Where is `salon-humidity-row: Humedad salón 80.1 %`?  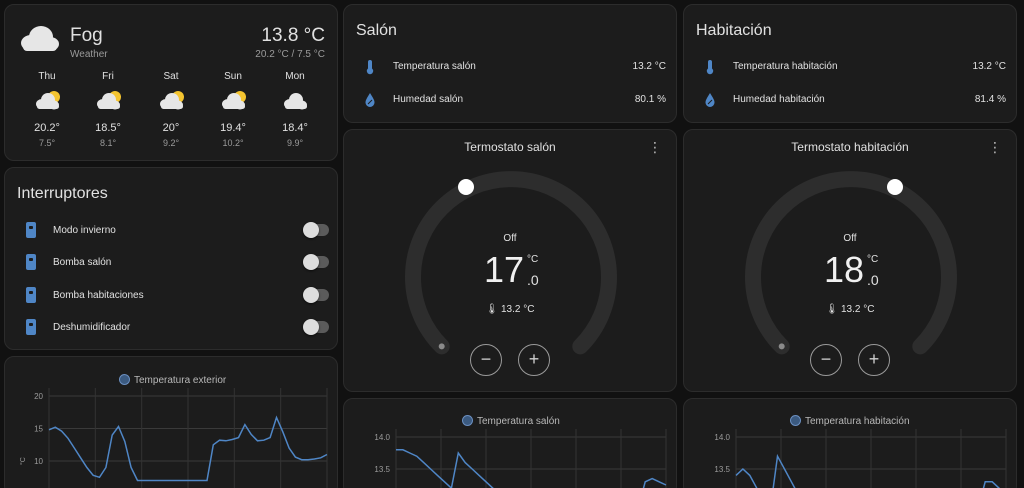 salon-humidity-row: Humedad salón 80.1 % is located at coordinates (511, 100).